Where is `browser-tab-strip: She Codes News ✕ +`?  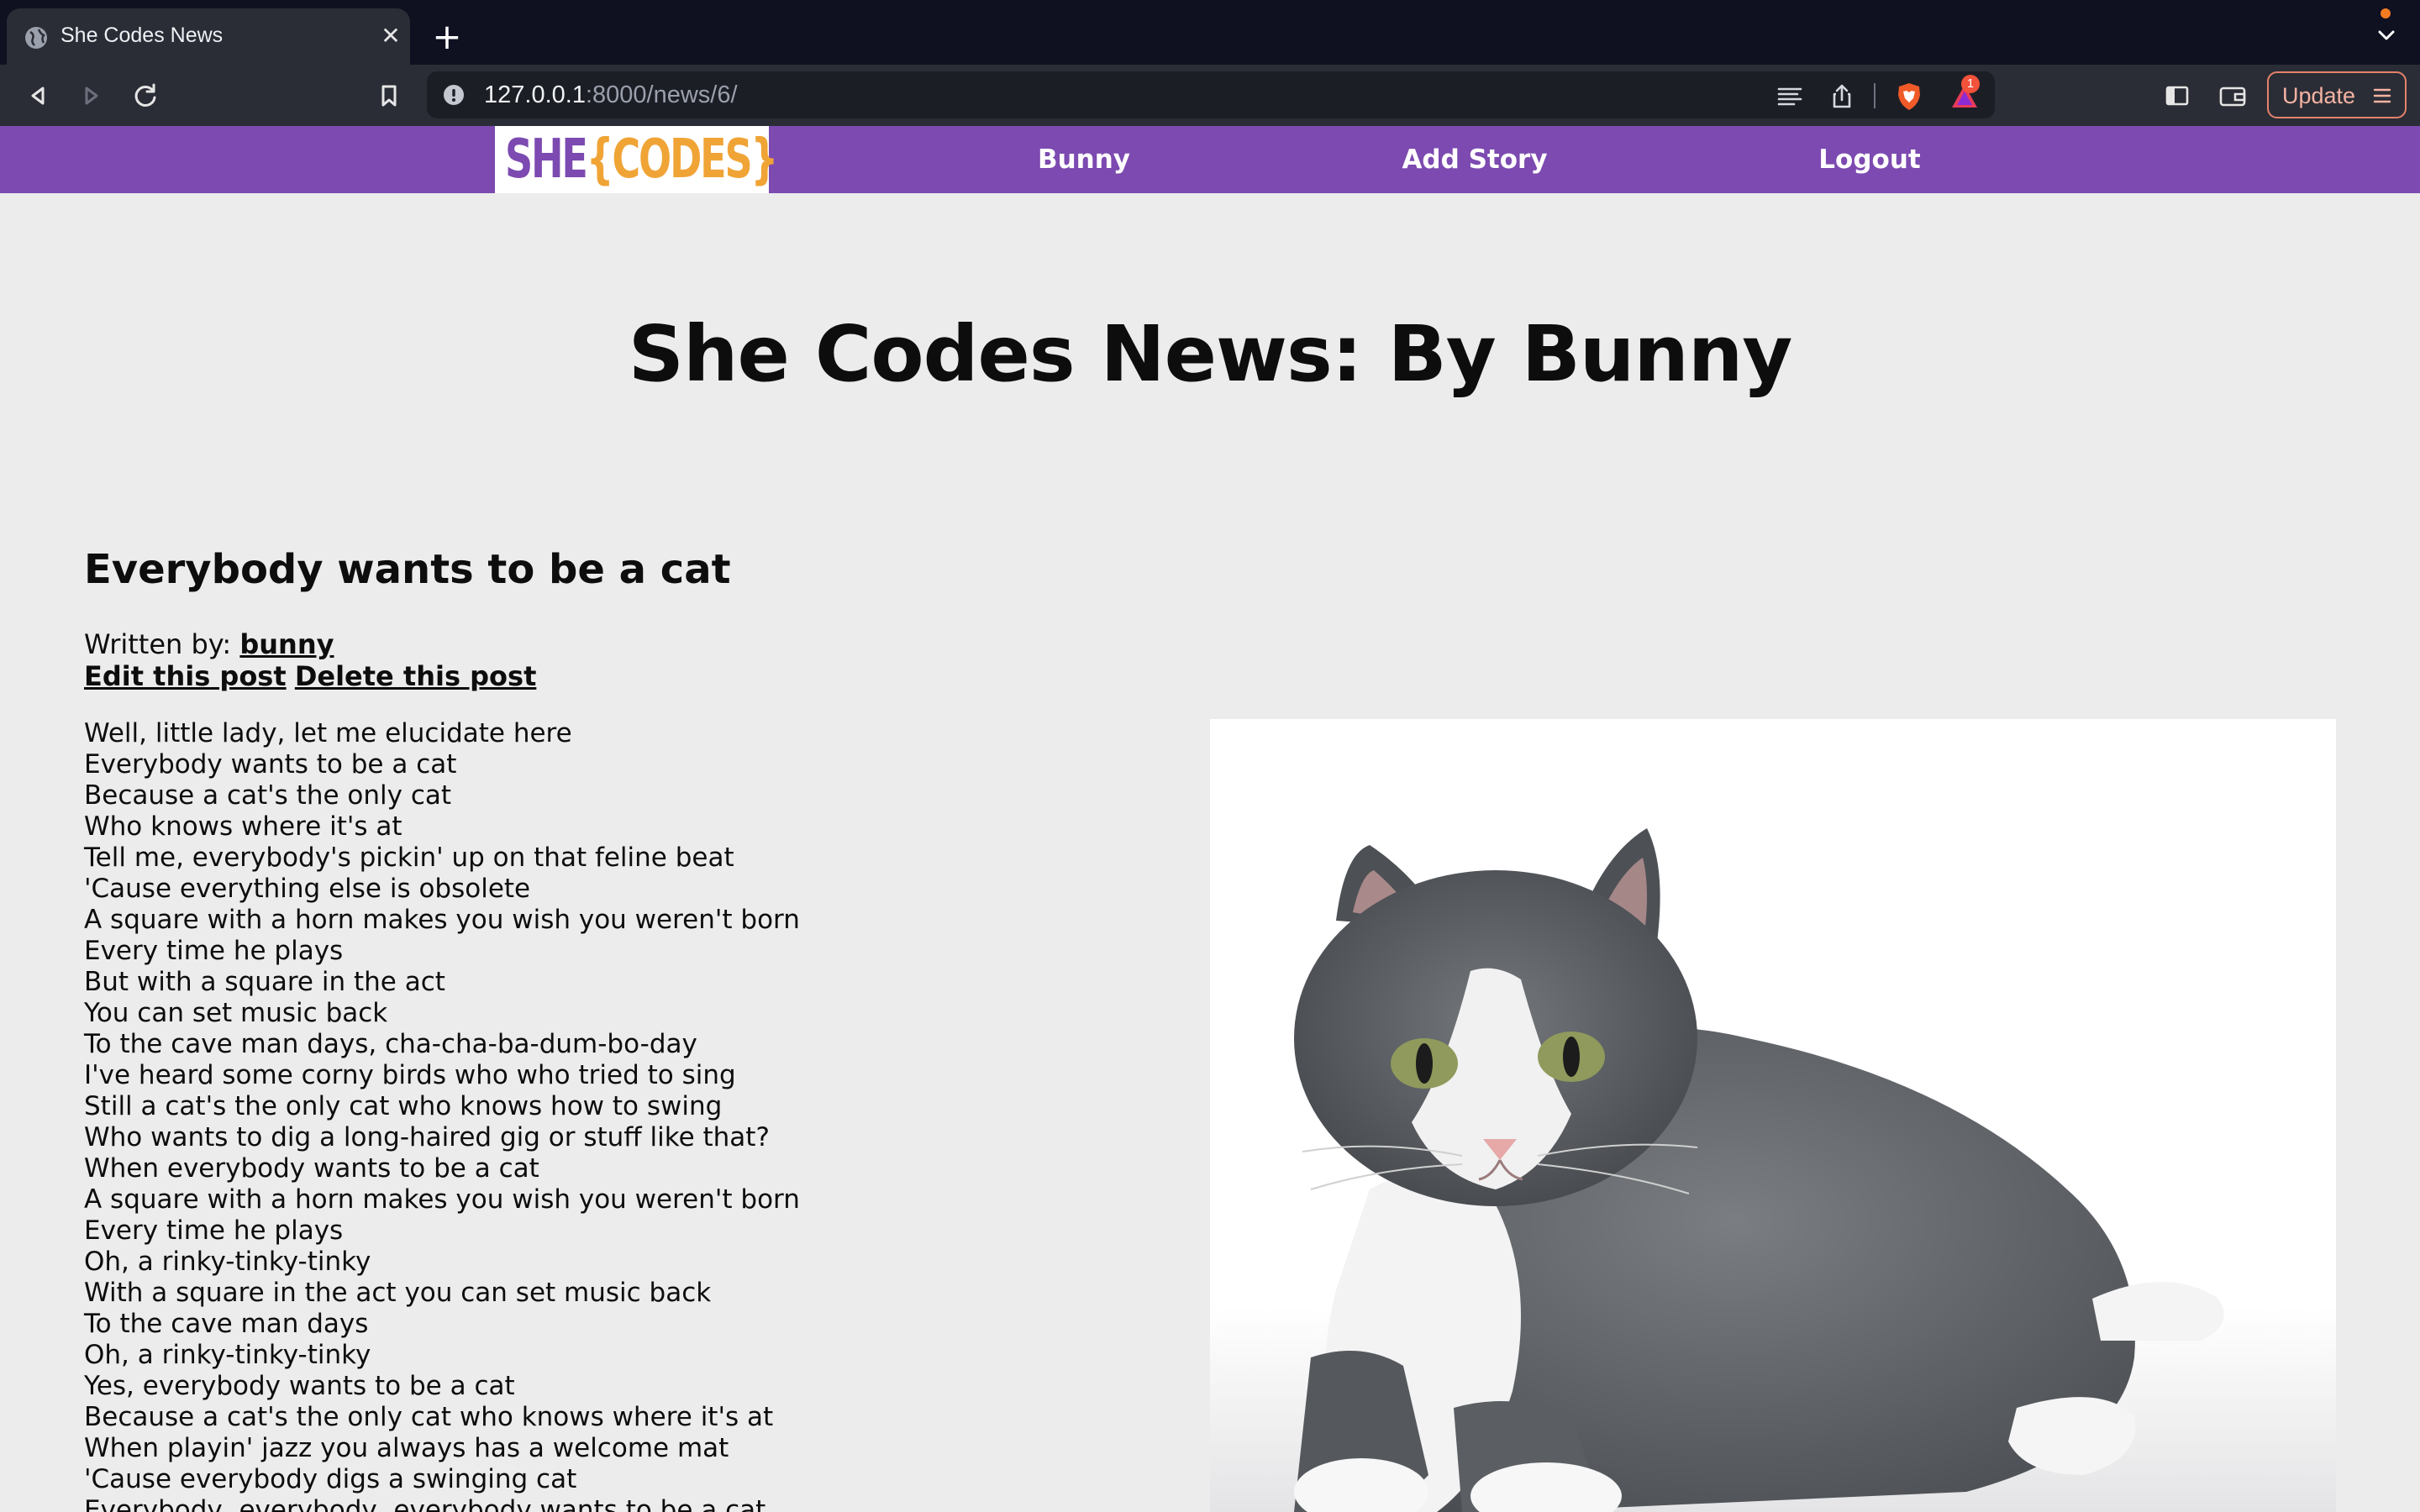 browser-tab-strip: She Codes News ✕ + is located at coordinates (1210, 32).